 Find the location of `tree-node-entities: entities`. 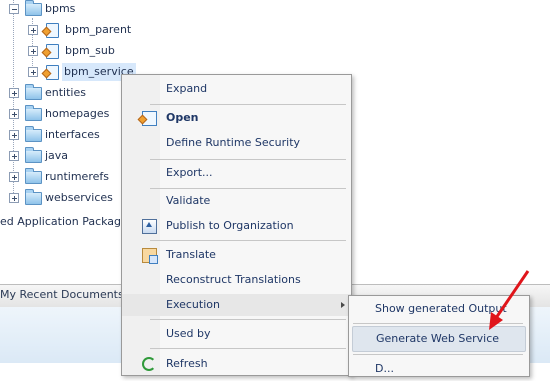

tree-node-entities: entities is located at coordinates (60, 93).